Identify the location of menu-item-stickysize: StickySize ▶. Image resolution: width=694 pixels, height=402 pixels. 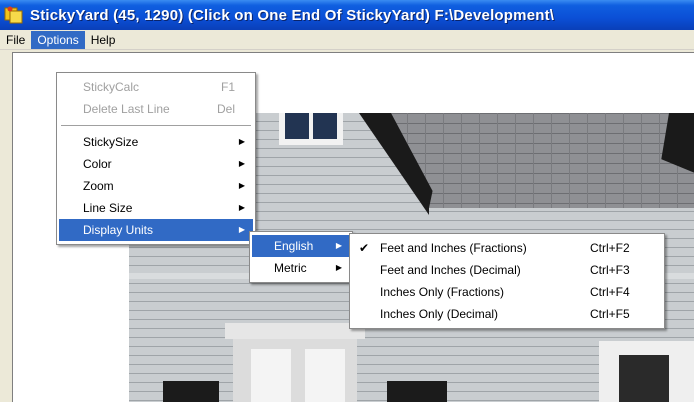
(156, 142).